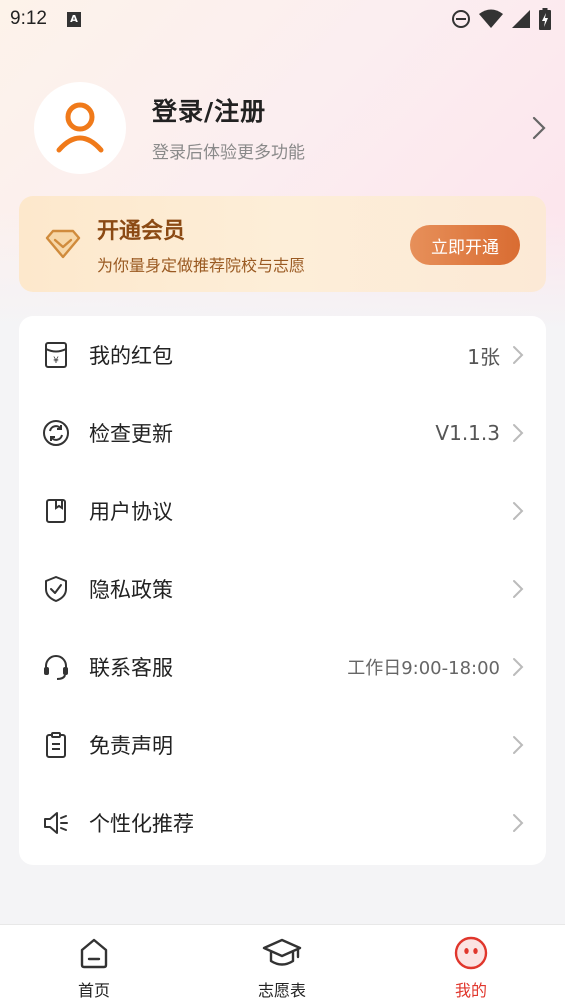 This screenshot has width=565, height=1004. I want to click on login-profile-row: 登录/注册 登录后体验更多功能, so click(294, 127).